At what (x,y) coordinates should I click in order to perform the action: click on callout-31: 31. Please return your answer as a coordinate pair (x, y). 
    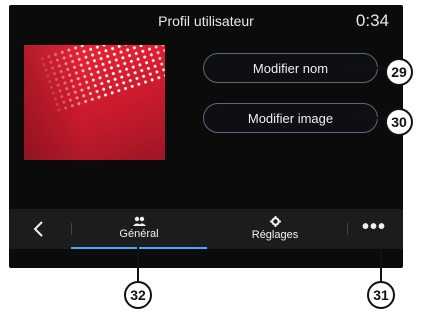
    Looking at the image, I should click on (381, 295).